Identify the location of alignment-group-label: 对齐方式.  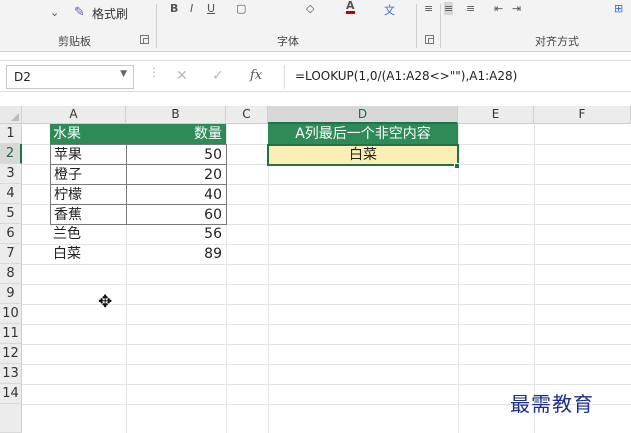
(557, 41).